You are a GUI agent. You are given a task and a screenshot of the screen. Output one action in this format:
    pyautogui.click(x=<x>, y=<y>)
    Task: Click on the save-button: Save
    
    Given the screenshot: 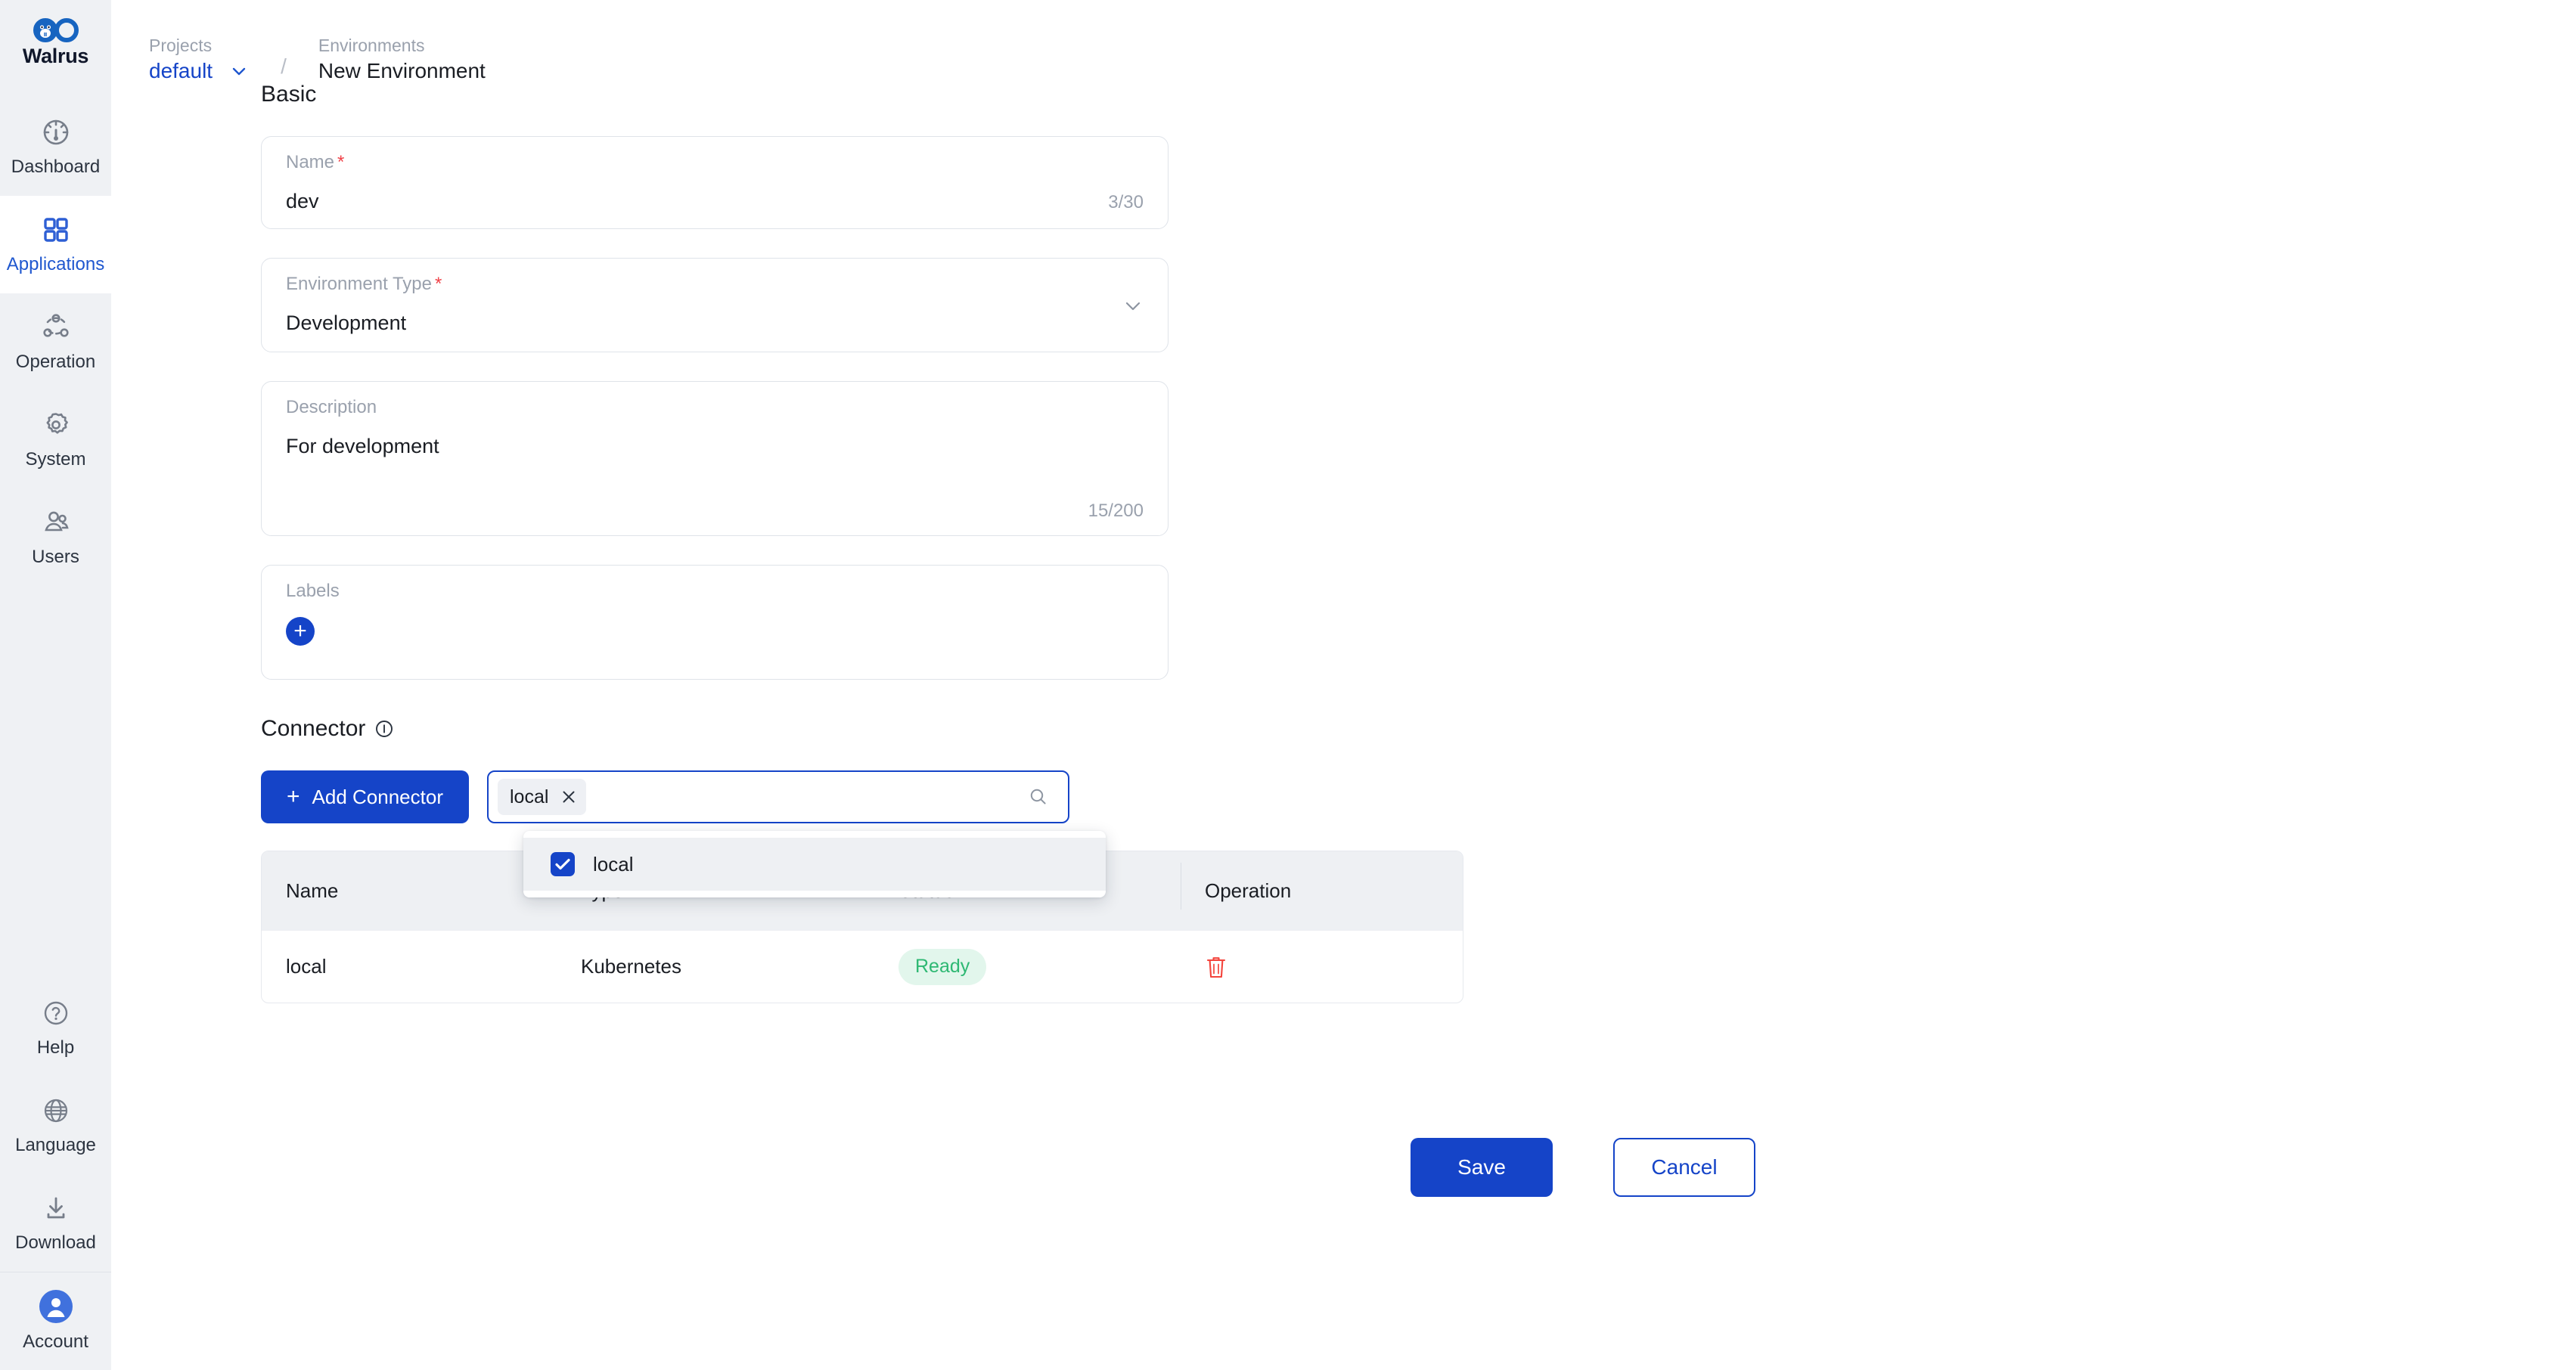 What is the action you would take?
    pyautogui.click(x=1482, y=1167)
    